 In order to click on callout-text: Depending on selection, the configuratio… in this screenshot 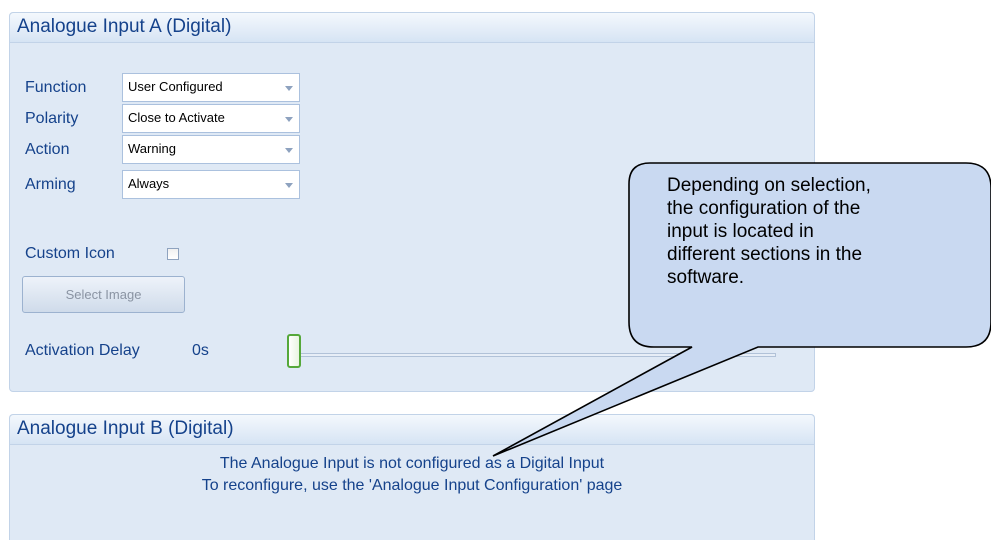, I will do `click(817, 231)`.